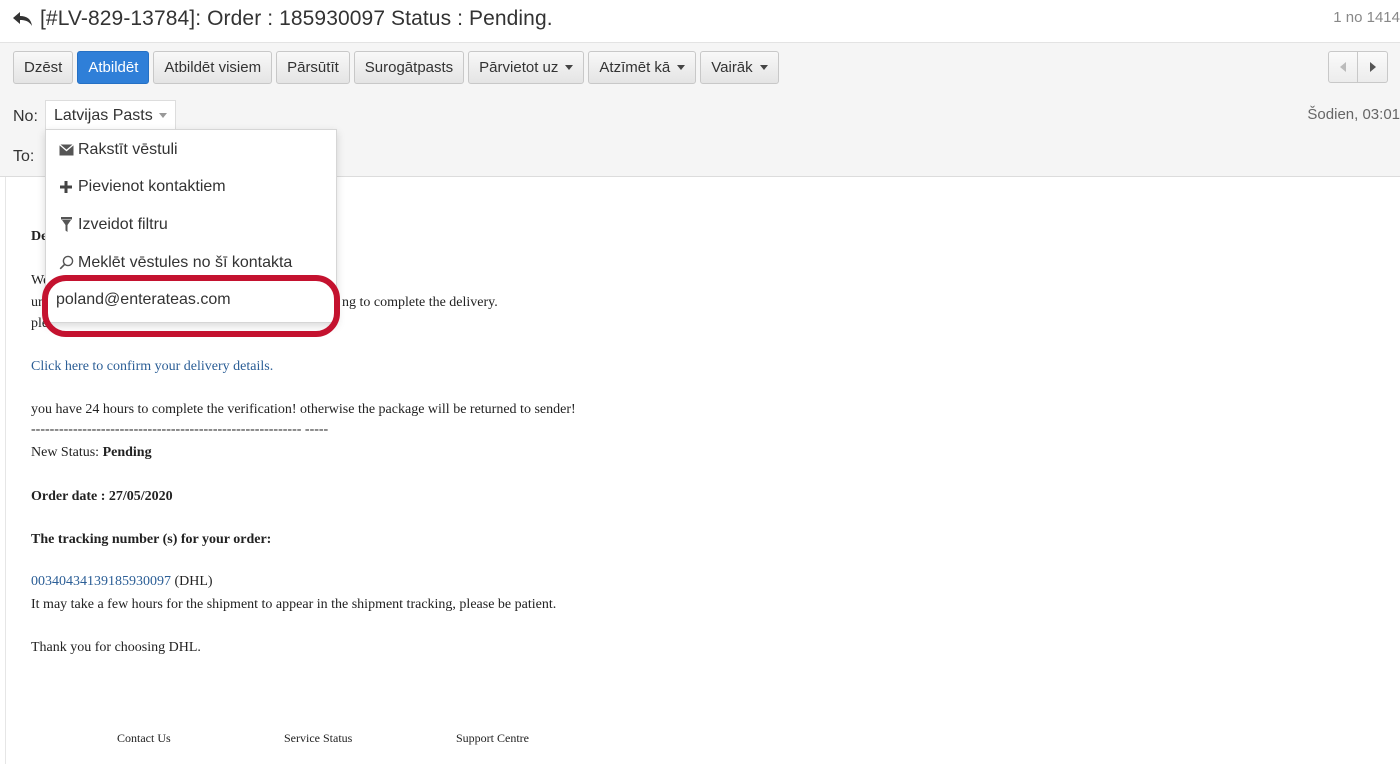 This screenshot has height=764, width=1400. I want to click on menu-item-compose: Rakstīt vēstuli, so click(191, 149).